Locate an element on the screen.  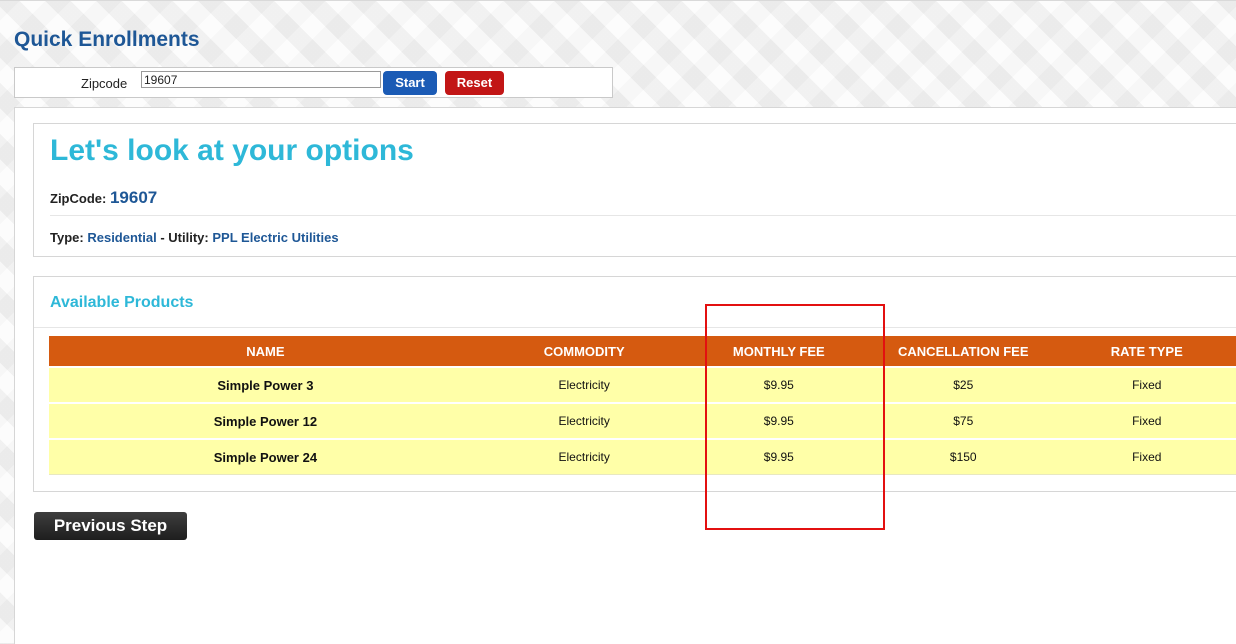
column-header-cancellation-fee: CANCELLATION FEE is located at coordinates (963, 351).